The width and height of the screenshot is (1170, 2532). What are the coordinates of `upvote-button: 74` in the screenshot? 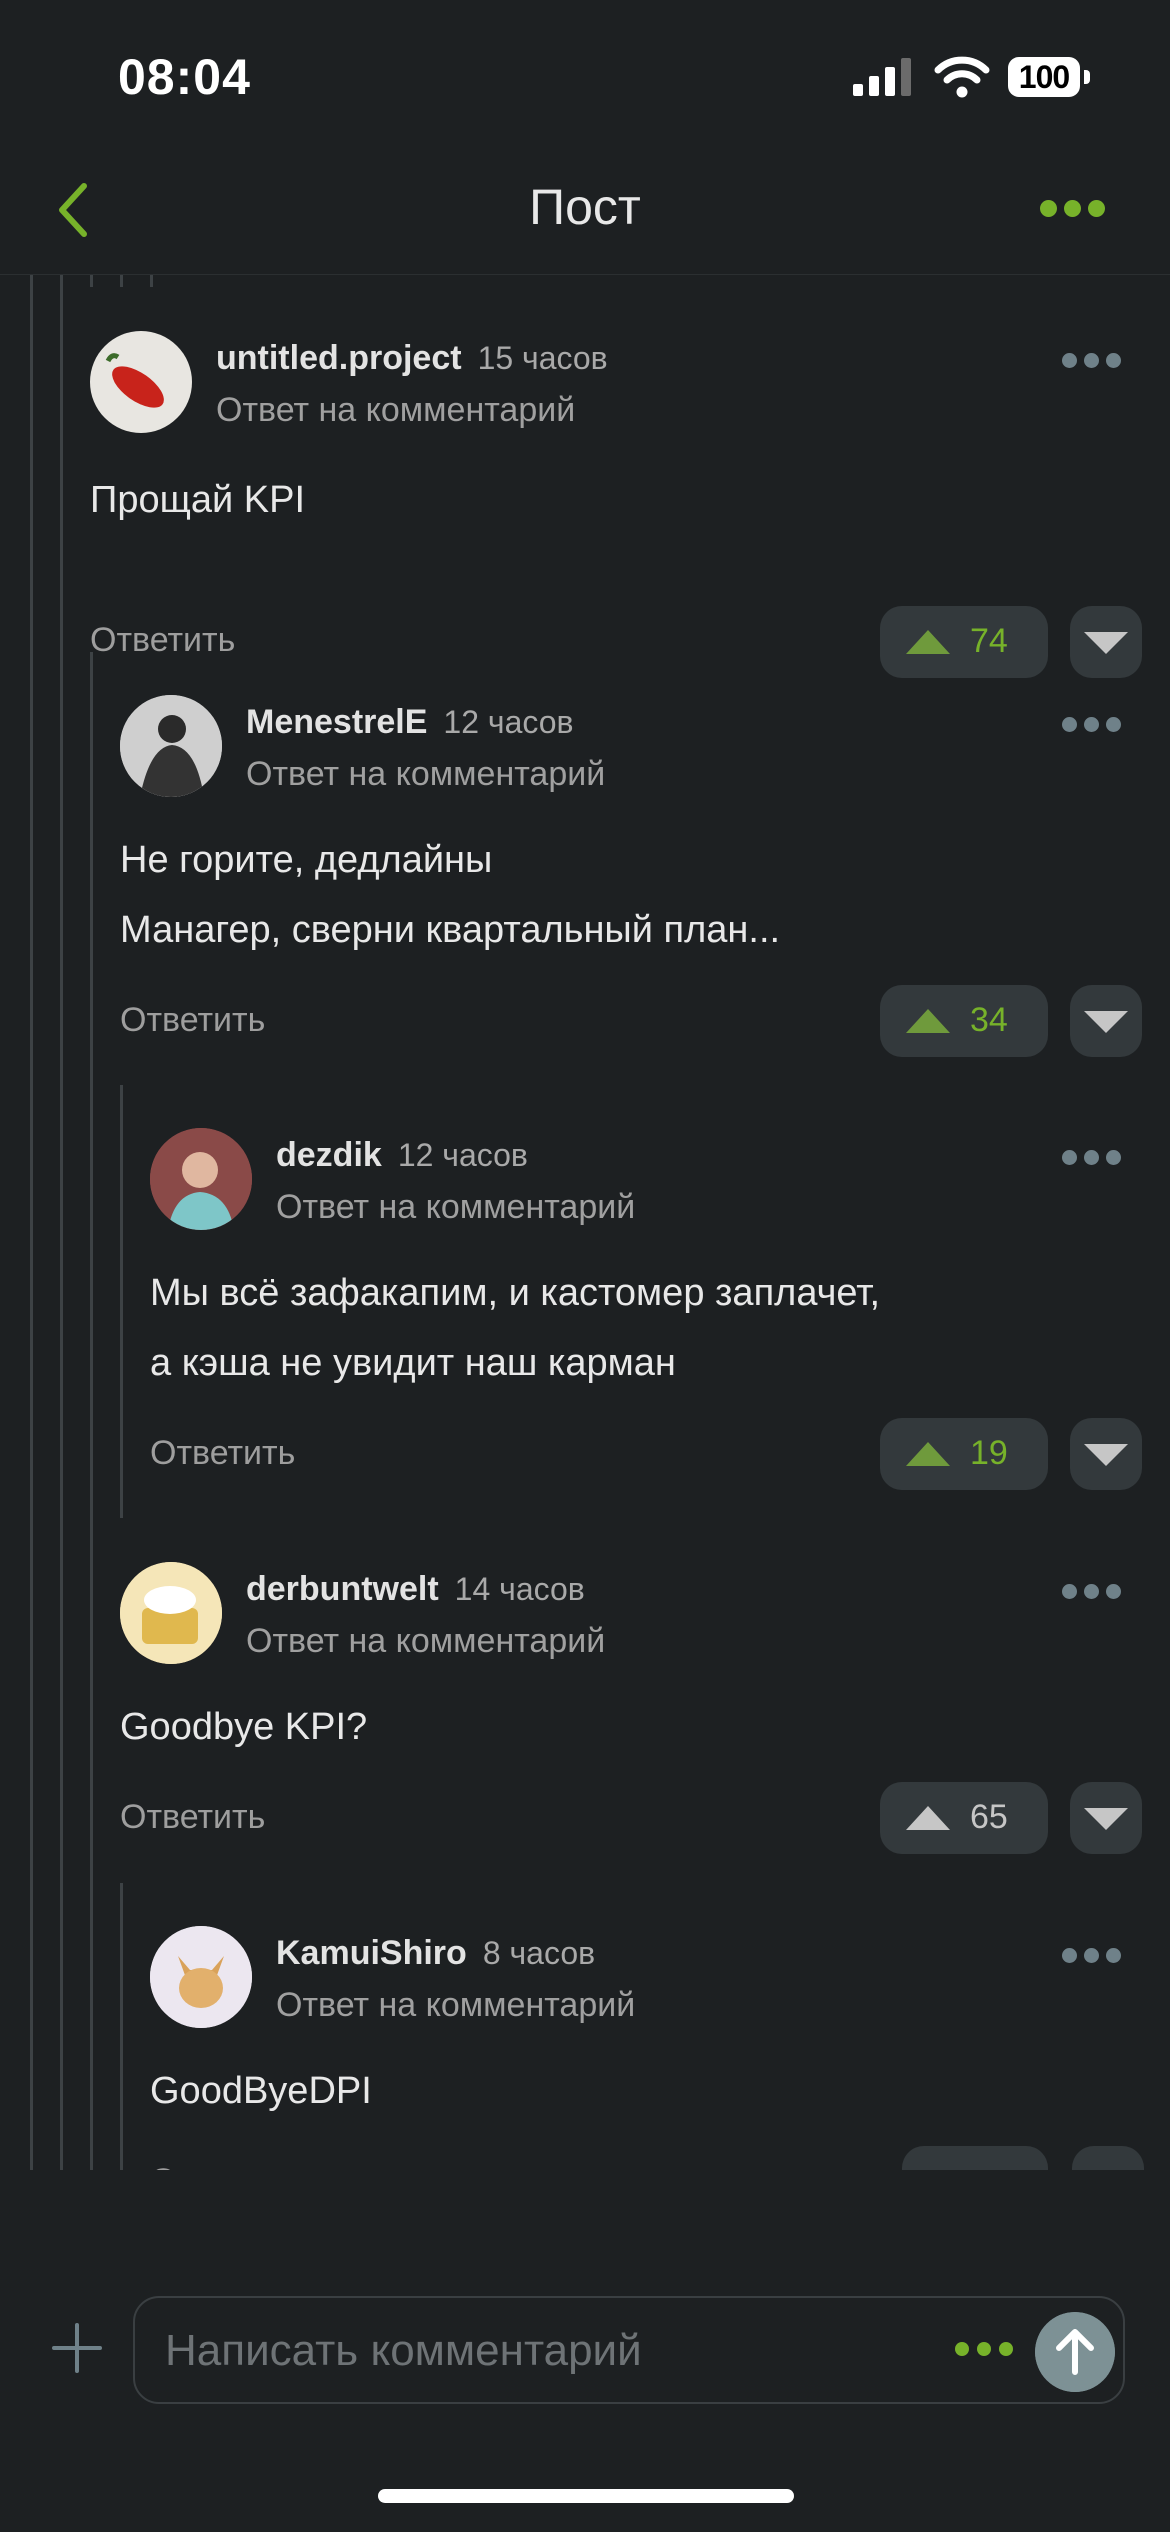 It's located at (964, 642).